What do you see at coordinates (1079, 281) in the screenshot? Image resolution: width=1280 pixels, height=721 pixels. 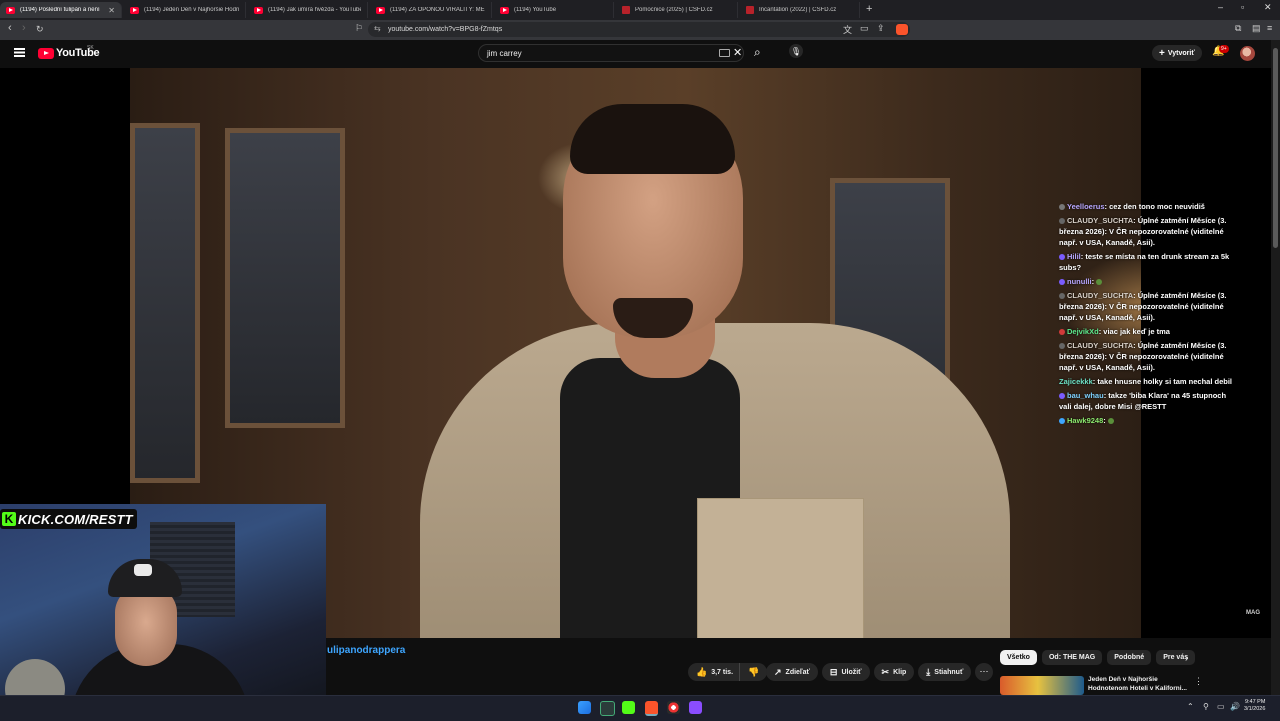 I see `chat-username: nunulli` at bounding box center [1079, 281].